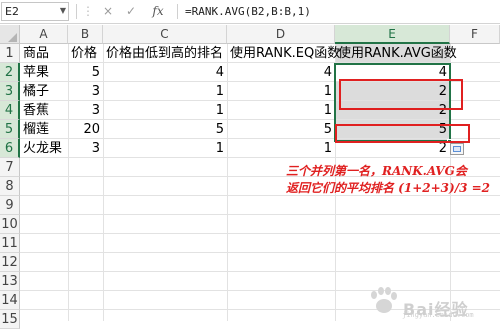 The height and width of the screenshot is (329, 500). What do you see at coordinates (44, 91) in the screenshot?
I see `table-cell: 橘子` at bounding box center [44, 91].